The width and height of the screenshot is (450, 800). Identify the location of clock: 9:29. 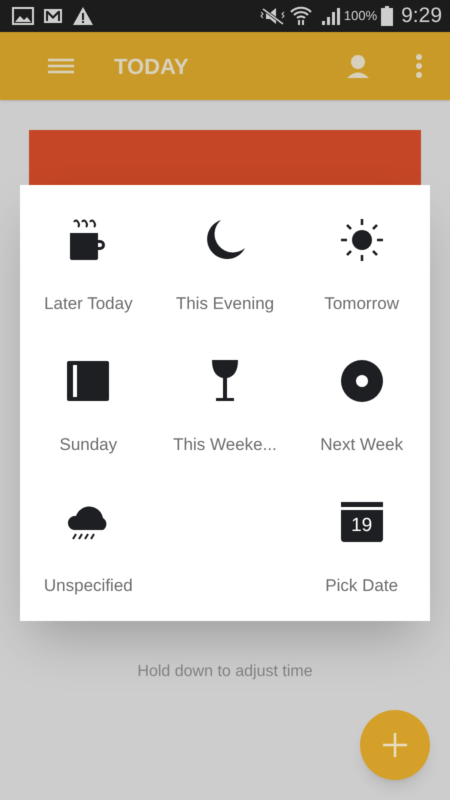
(421, 16).